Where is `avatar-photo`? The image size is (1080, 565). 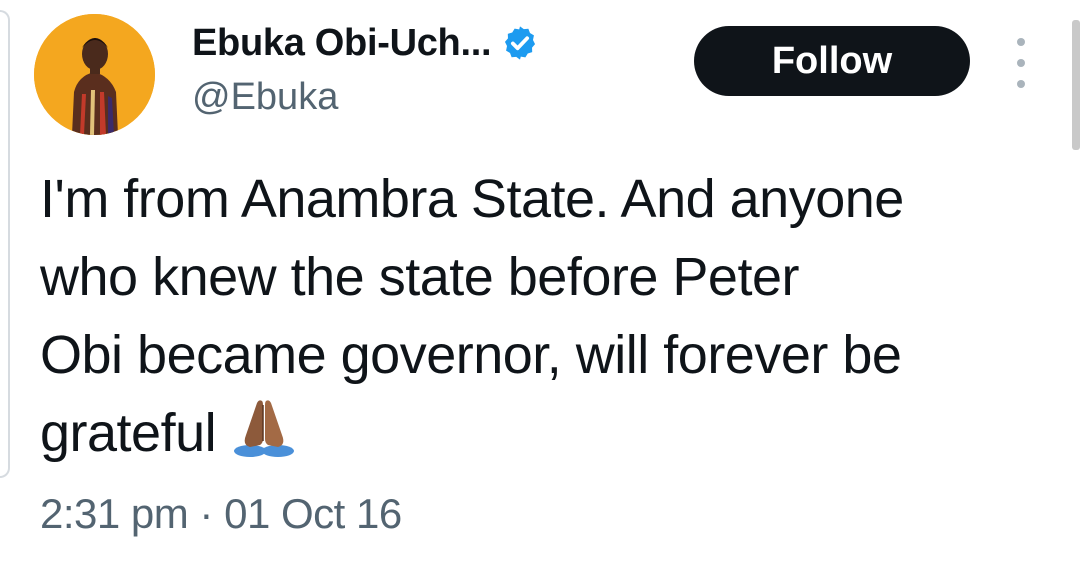
avatar-photo is located at coordinates (94, 74).